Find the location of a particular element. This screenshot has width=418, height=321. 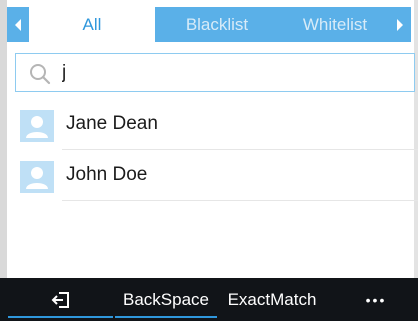

backspace-button: BackSpace is located at coordinates (166, 299).